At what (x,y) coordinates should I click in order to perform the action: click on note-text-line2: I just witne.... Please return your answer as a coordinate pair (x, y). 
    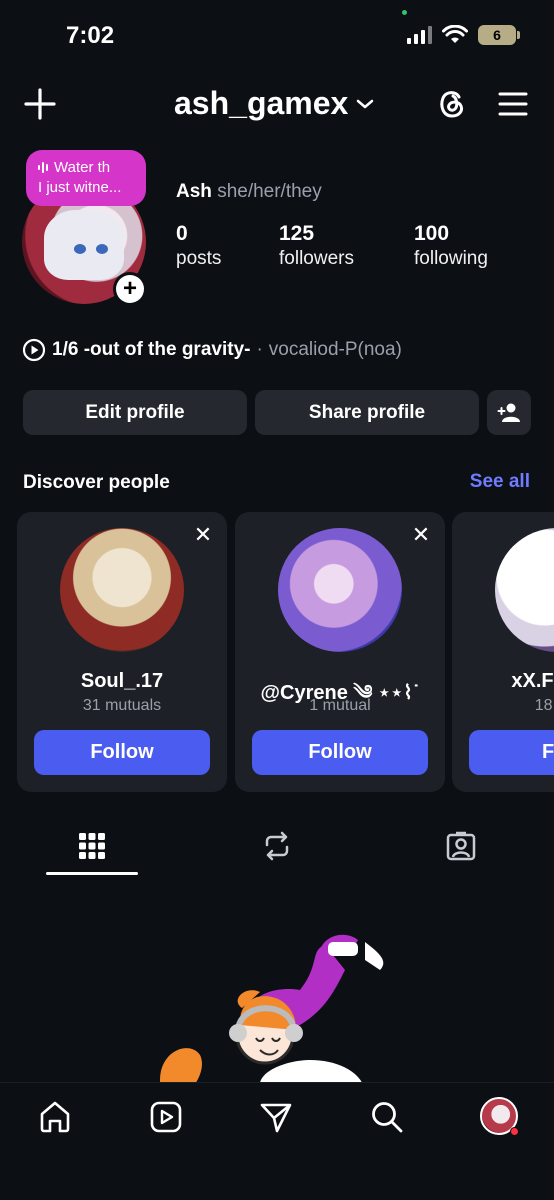
    Looking at the image, I should click on (80, 187).